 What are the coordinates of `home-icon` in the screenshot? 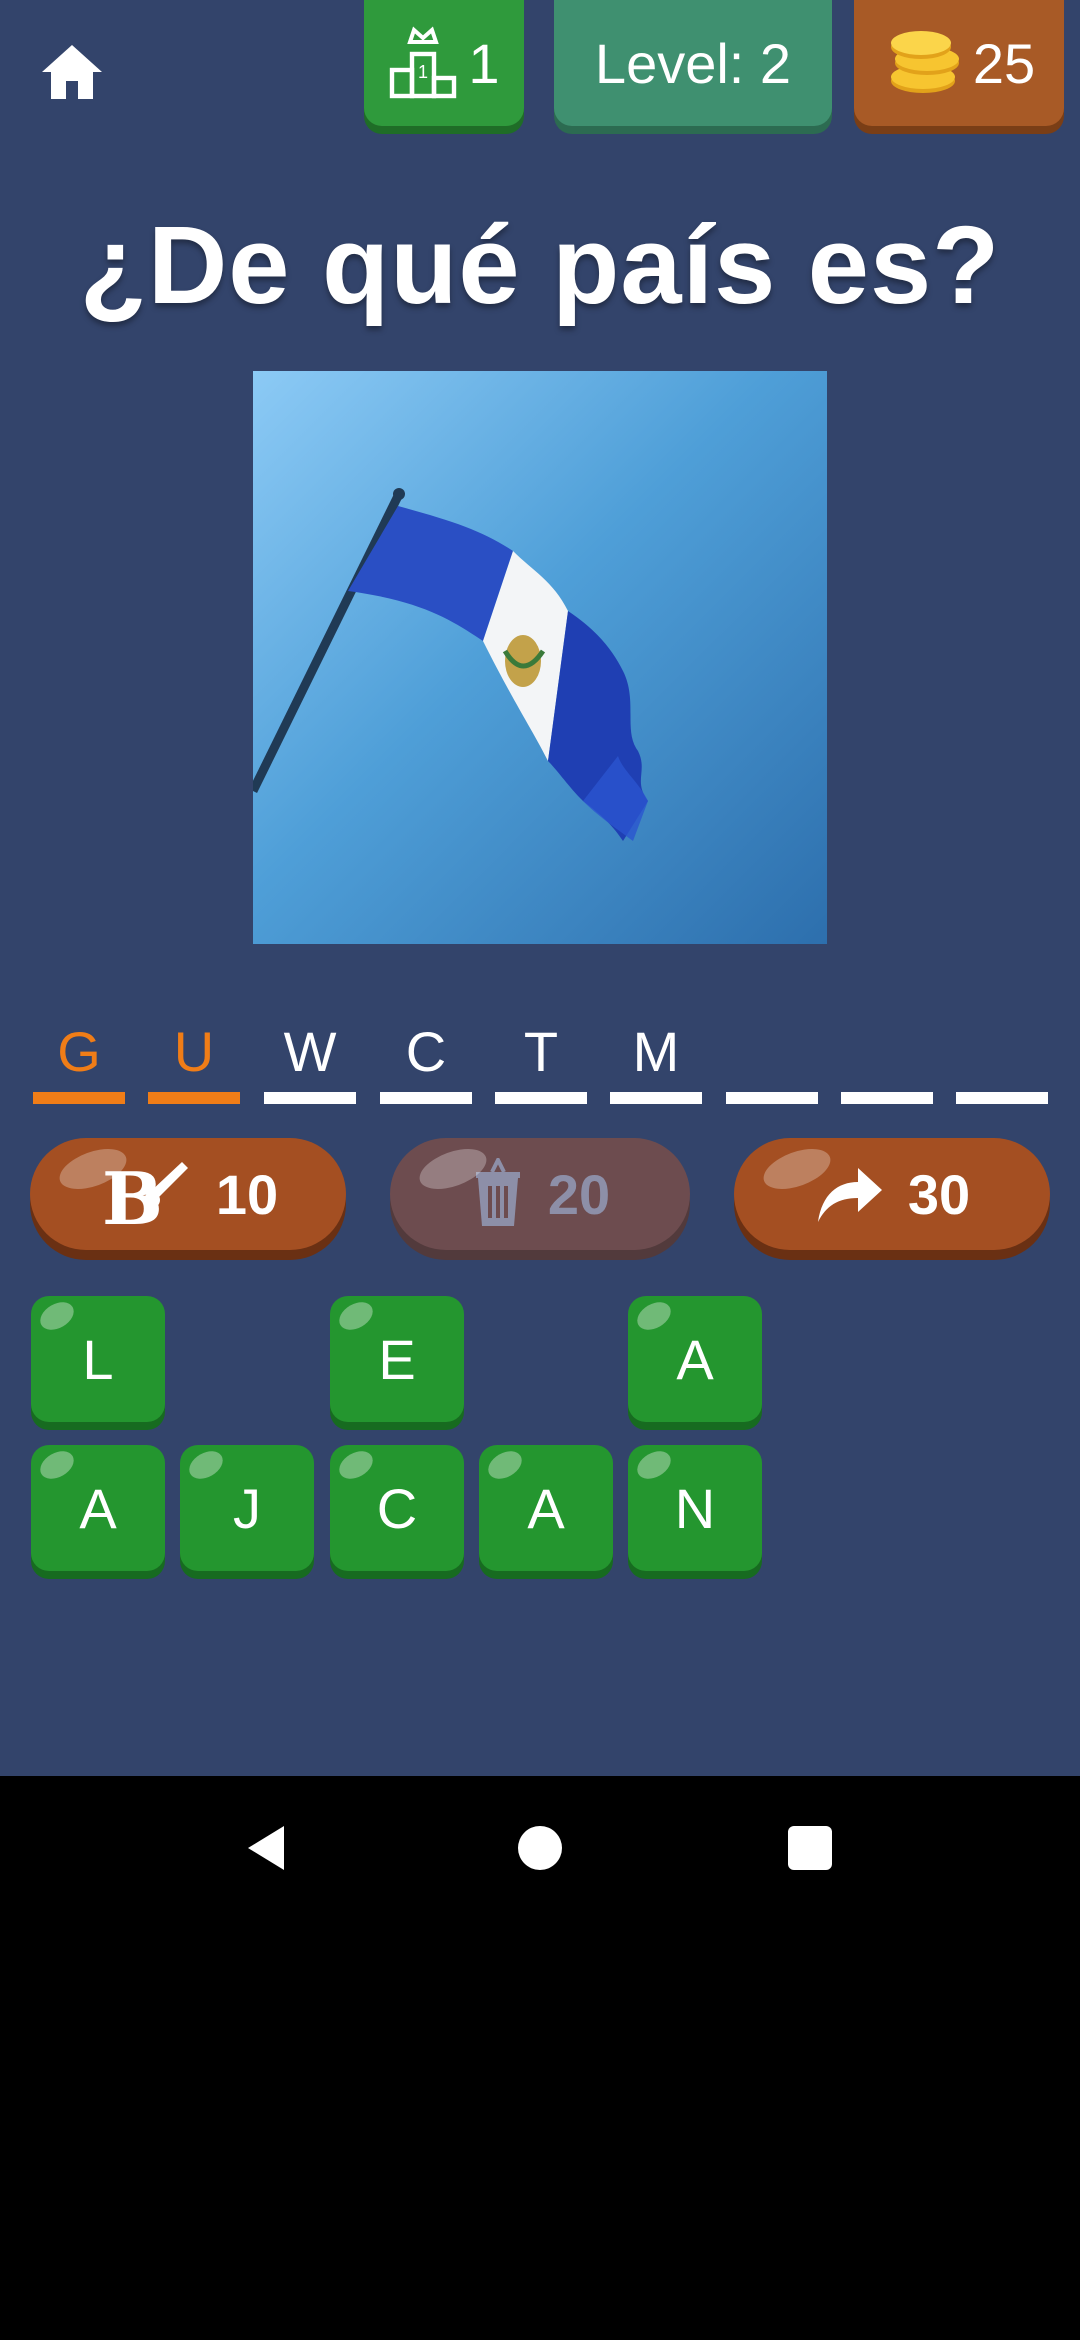 It's located at (72, 72).